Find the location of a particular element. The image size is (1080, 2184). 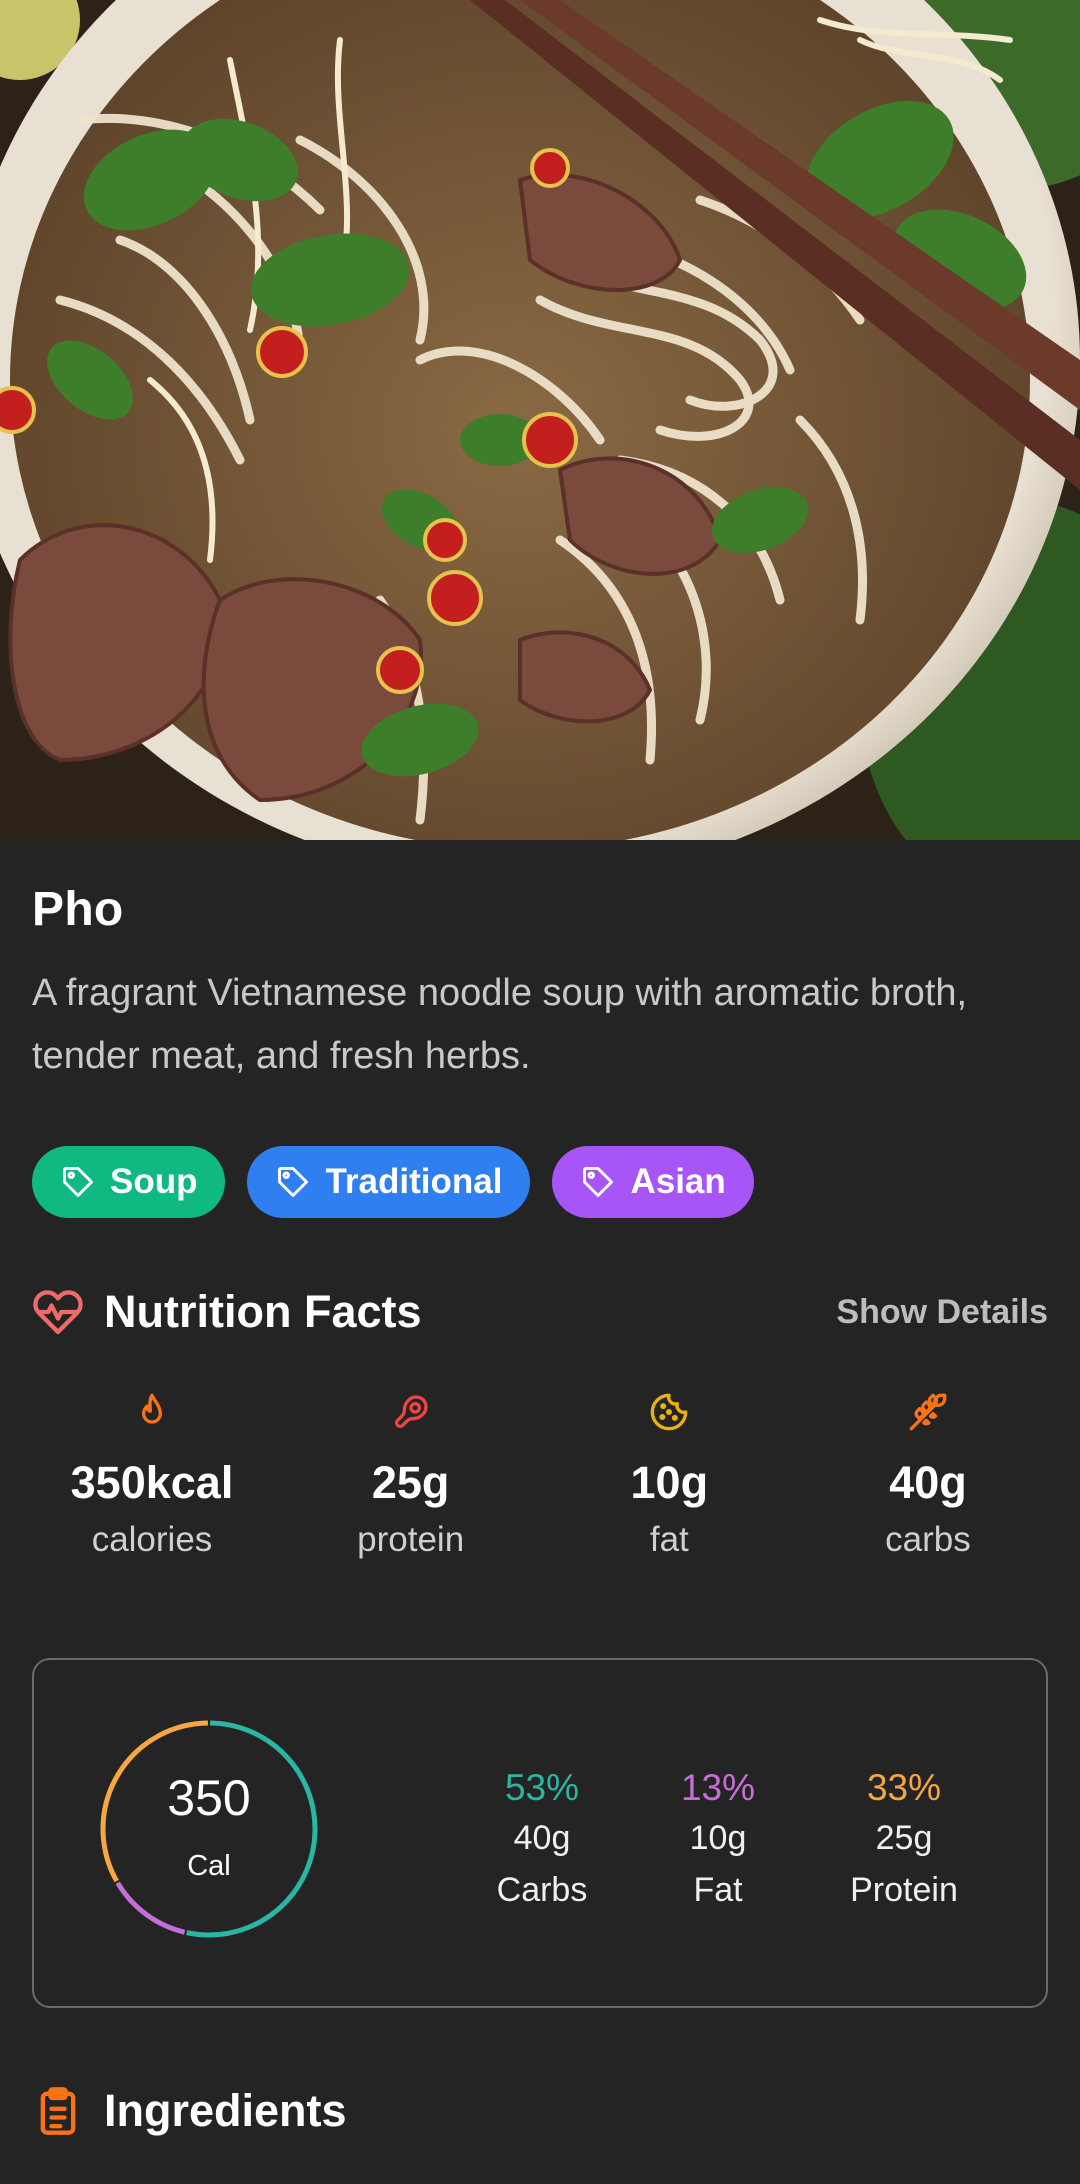

macro-percent: 33% is located at coordinates (904, 1787).